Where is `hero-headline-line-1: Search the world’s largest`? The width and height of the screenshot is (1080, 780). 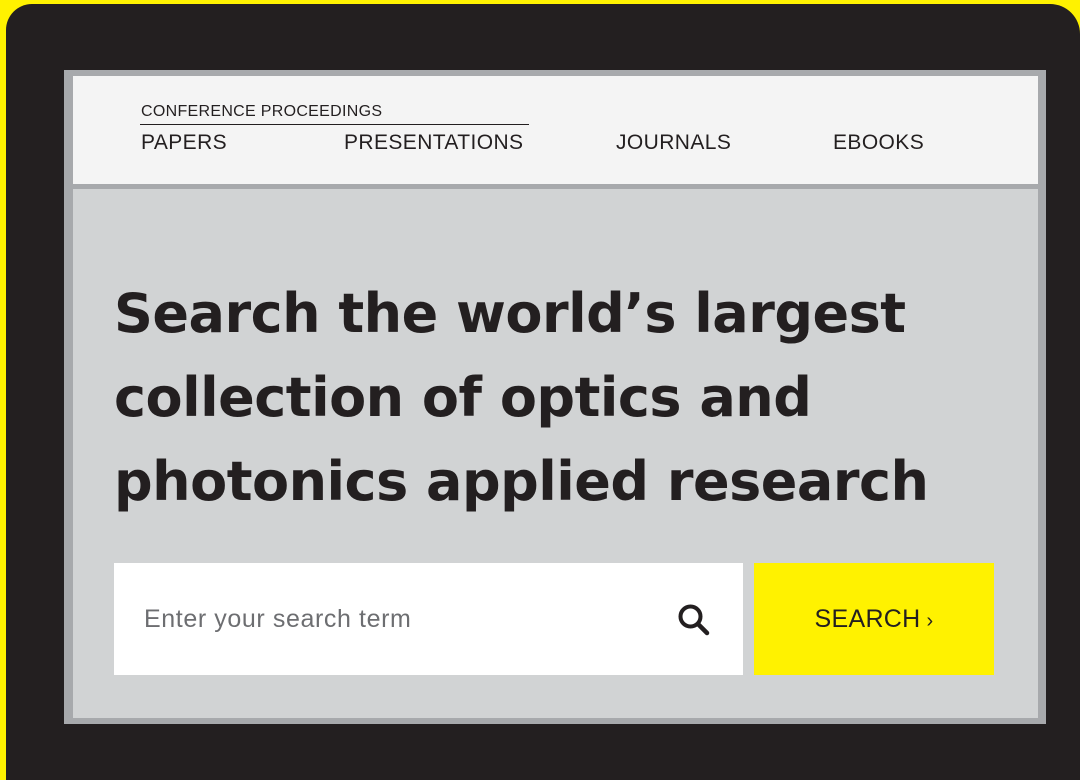
hero-headline-line-1: Search the world’s largest is located at coordinates (510, 313).